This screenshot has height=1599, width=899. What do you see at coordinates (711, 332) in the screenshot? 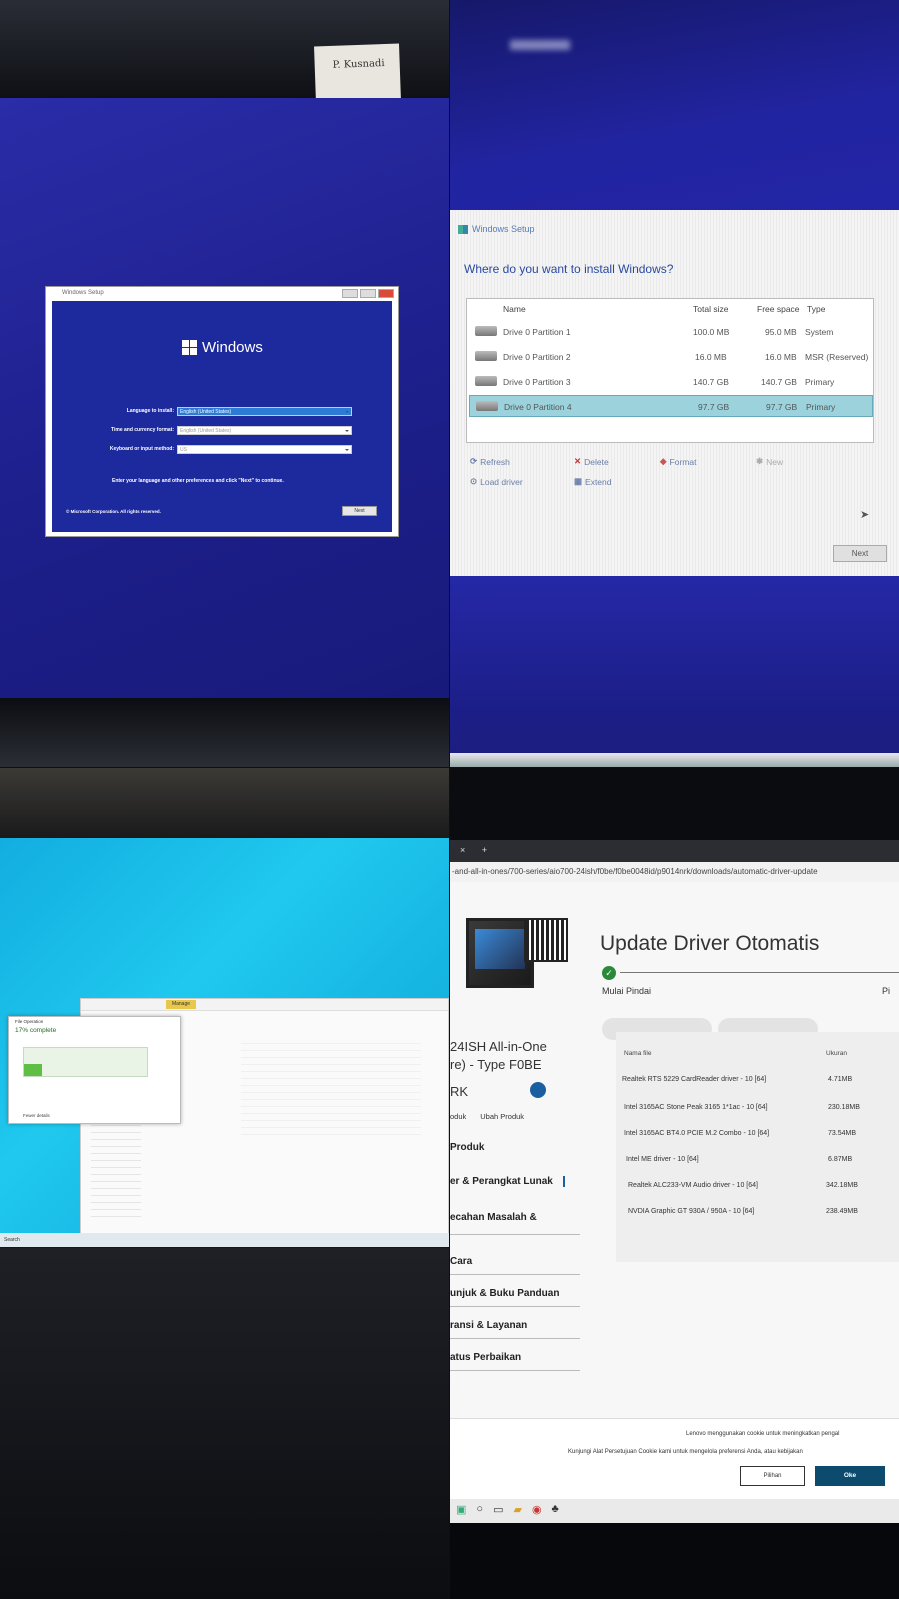
I see `partition-total: 100.0 MB` at bounding box center [711, 332].